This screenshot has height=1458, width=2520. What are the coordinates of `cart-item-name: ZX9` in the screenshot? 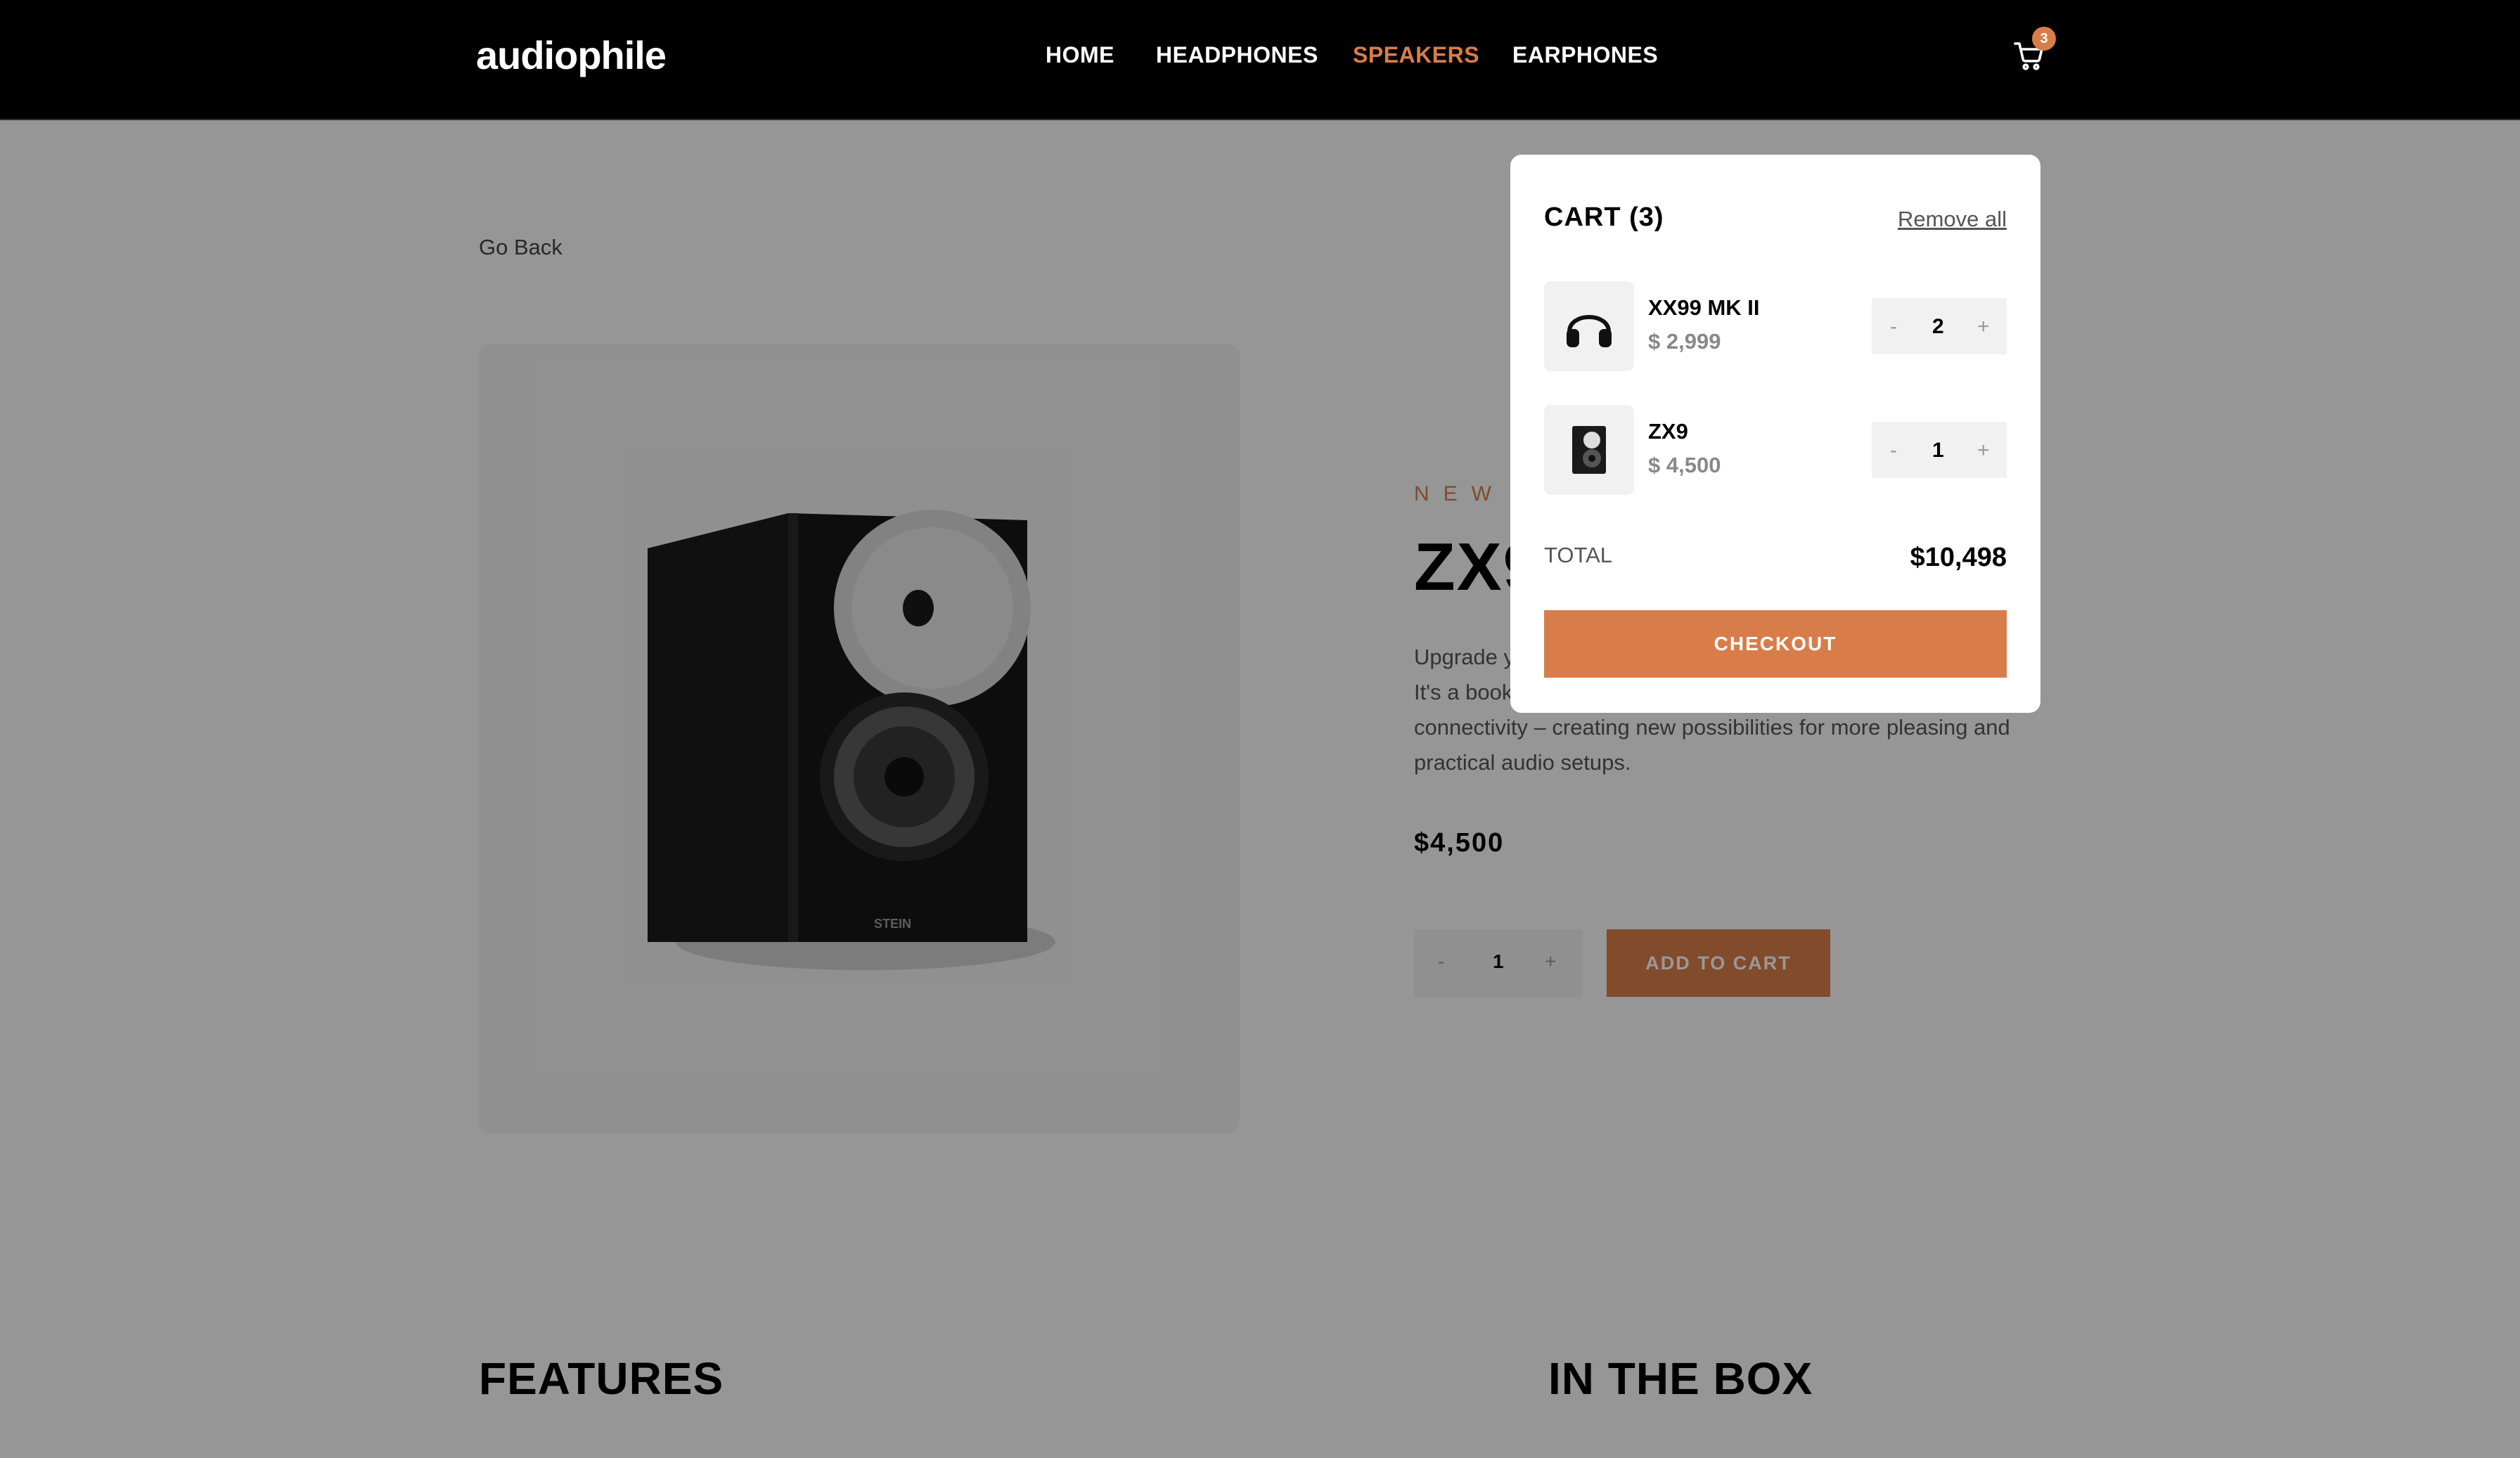 It's located at (1668, 431).